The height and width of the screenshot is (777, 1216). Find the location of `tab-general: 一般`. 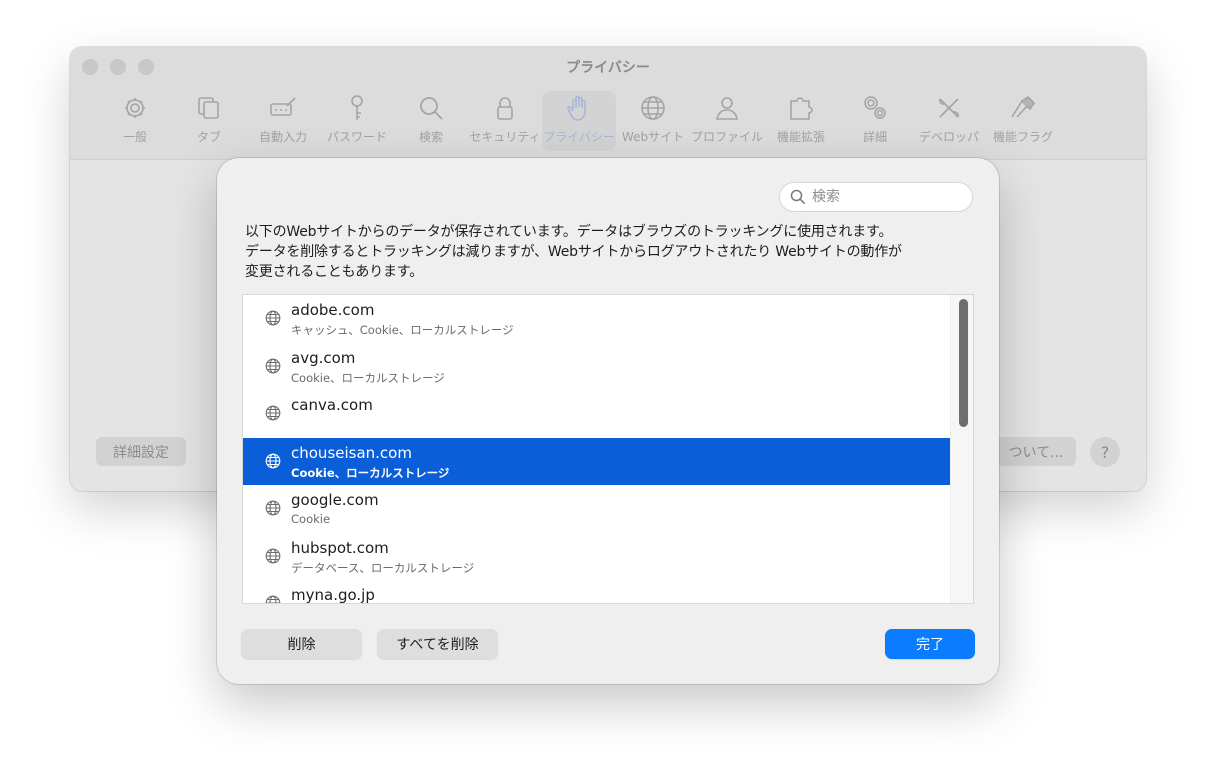

tab-general: 一般 is located at coordinates (135, 121).